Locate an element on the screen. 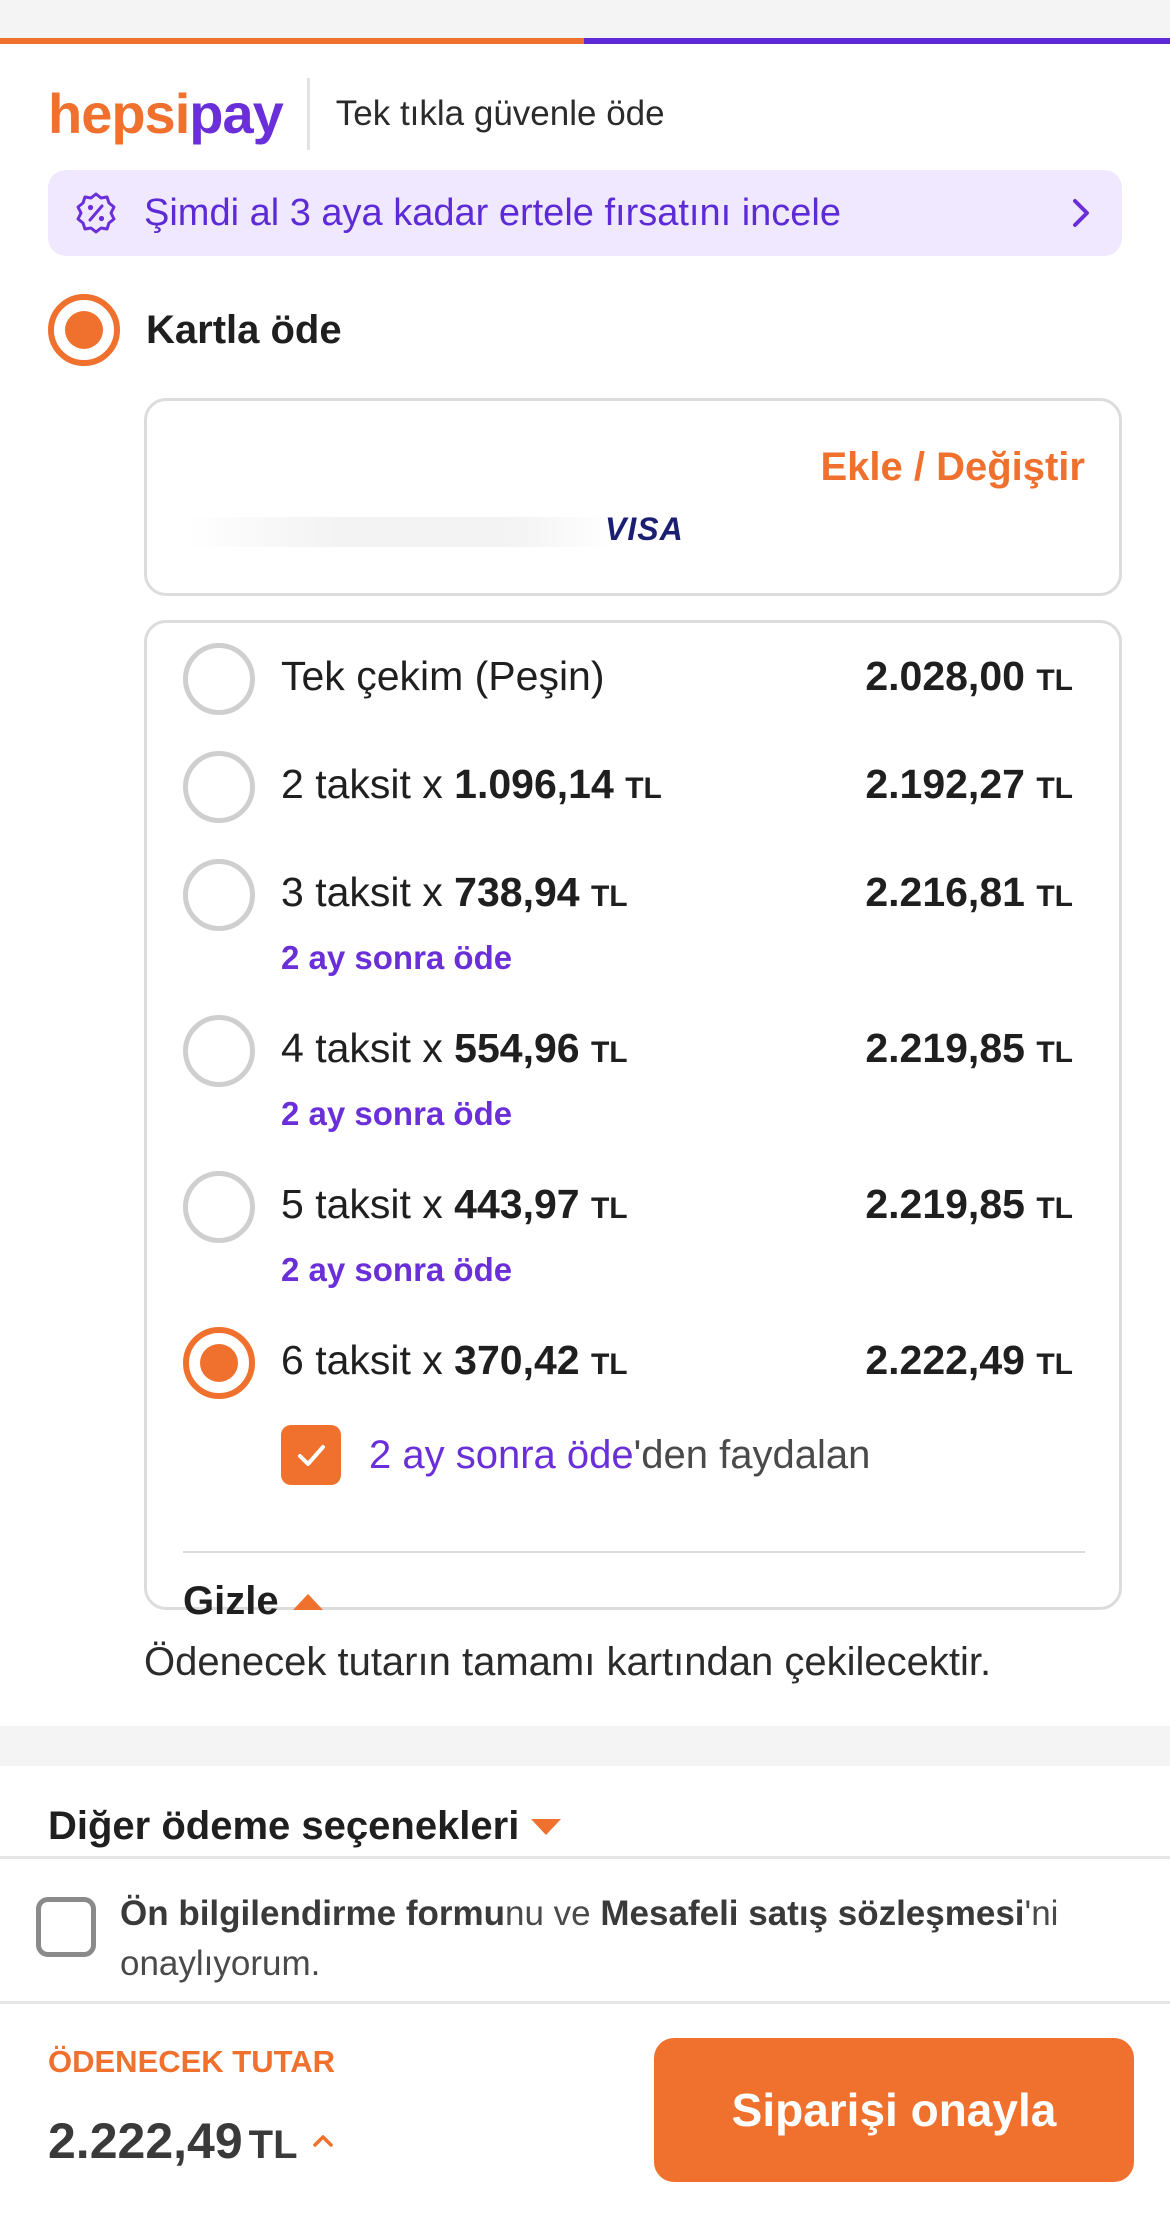 The height and width of the screenshot is (2221, 1170). brand-header: hepsipay Tek tıkla güvenle öde is located at coordinates (356, 114).